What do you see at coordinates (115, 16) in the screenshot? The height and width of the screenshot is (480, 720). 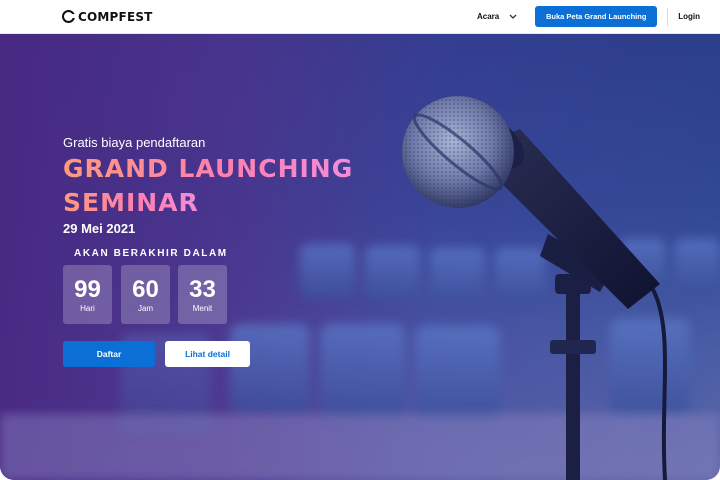 I see `brand-name: COMPFEST` at bounding box center [115, 16].